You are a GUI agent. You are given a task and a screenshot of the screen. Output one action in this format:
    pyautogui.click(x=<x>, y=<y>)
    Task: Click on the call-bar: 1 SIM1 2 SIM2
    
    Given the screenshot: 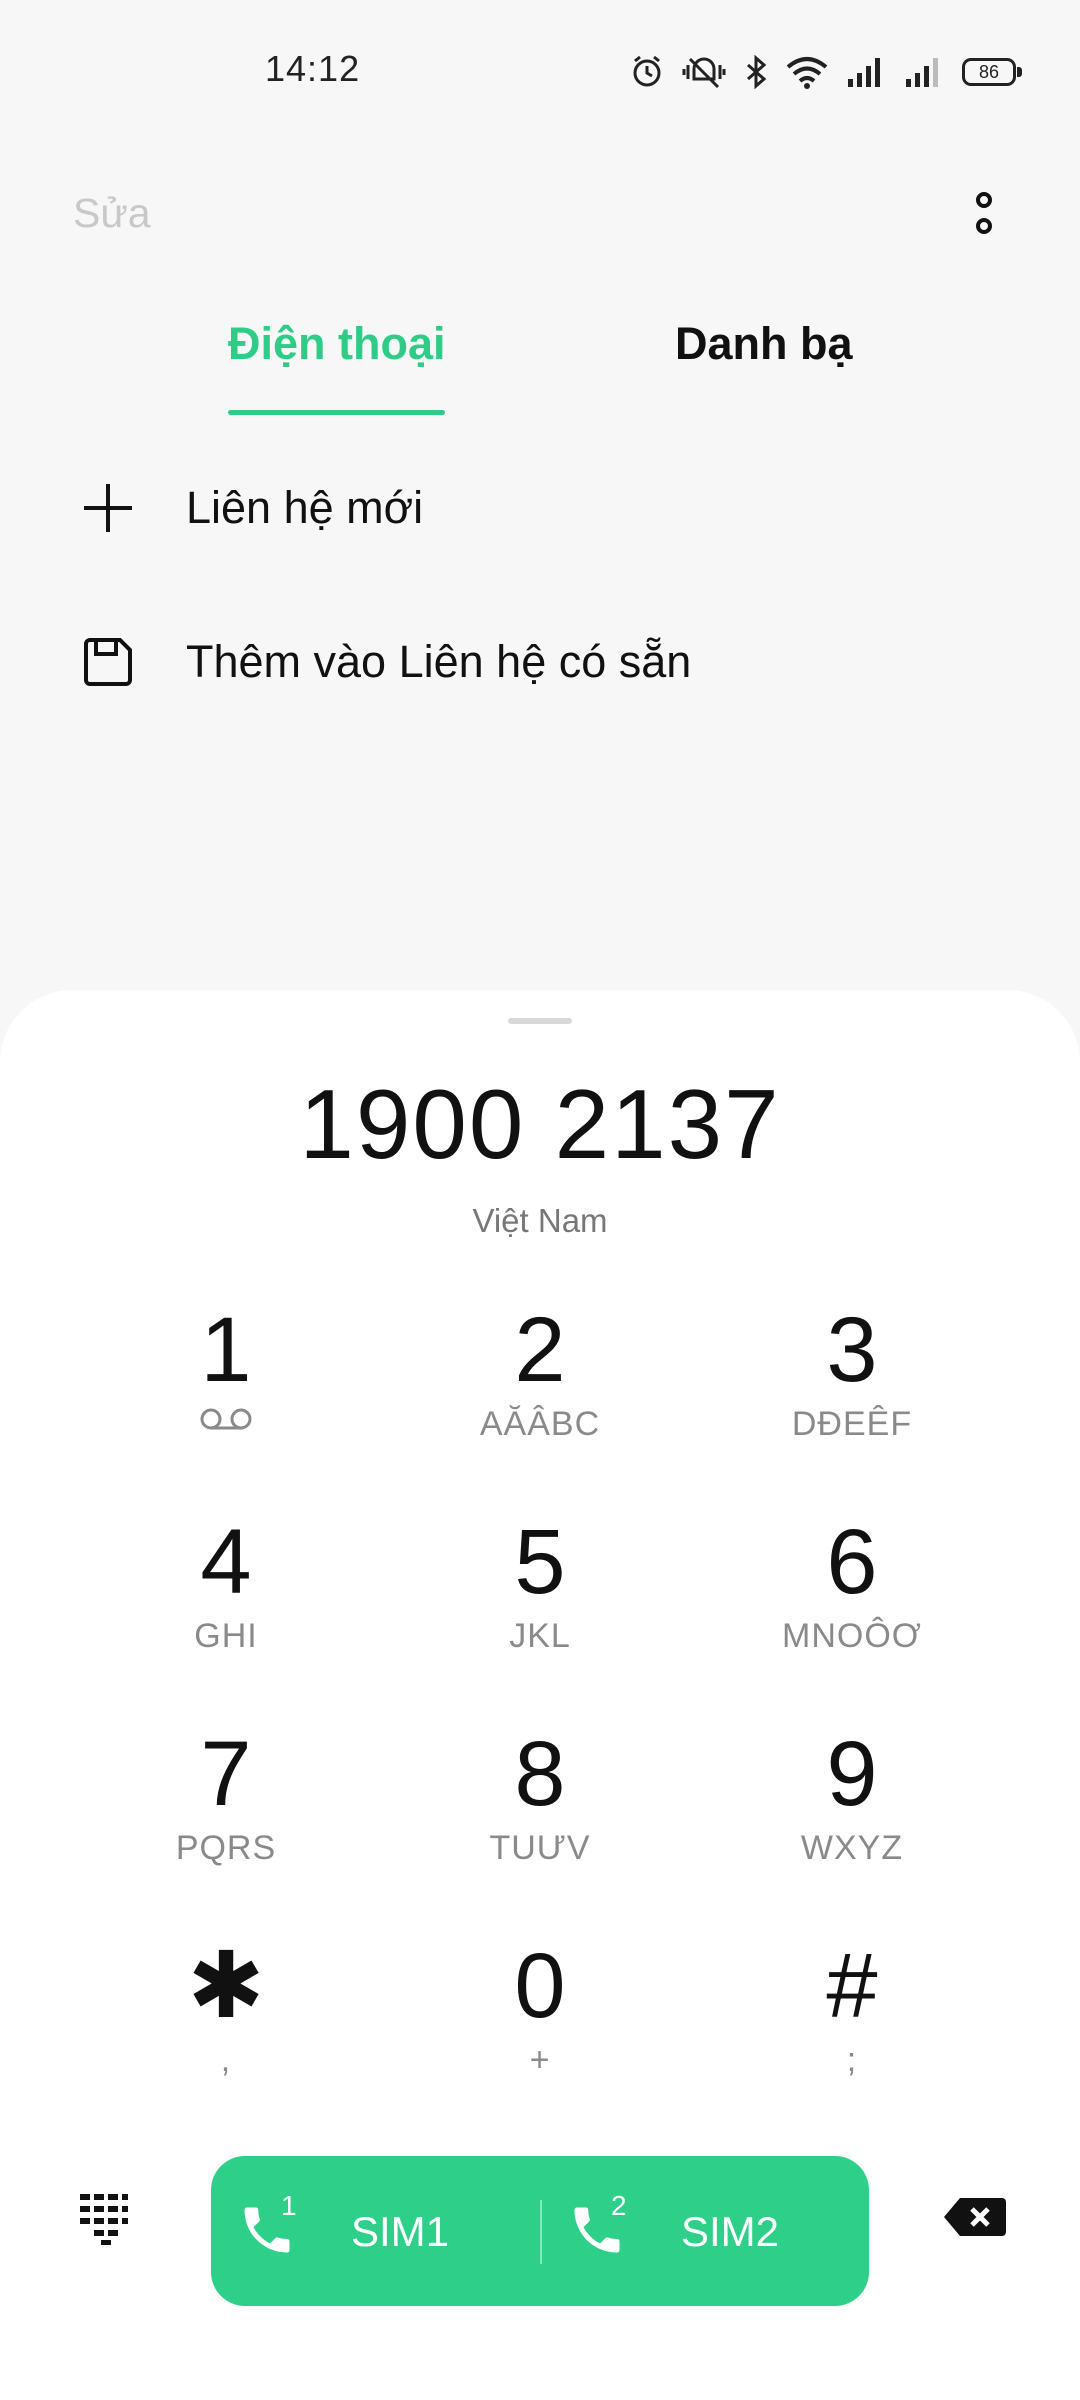 What is the action you would take?
    pyautogui.click(x=540, y=2231)
    